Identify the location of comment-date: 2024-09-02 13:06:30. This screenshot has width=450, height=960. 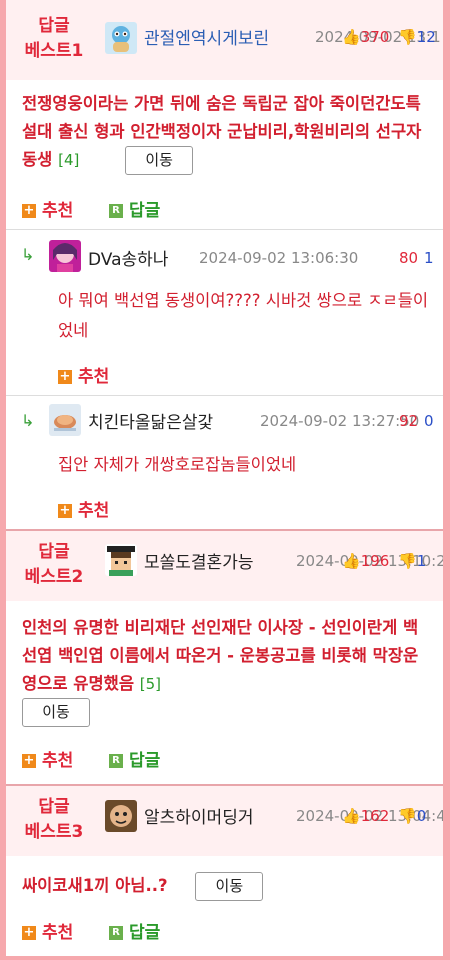
(279, 258).